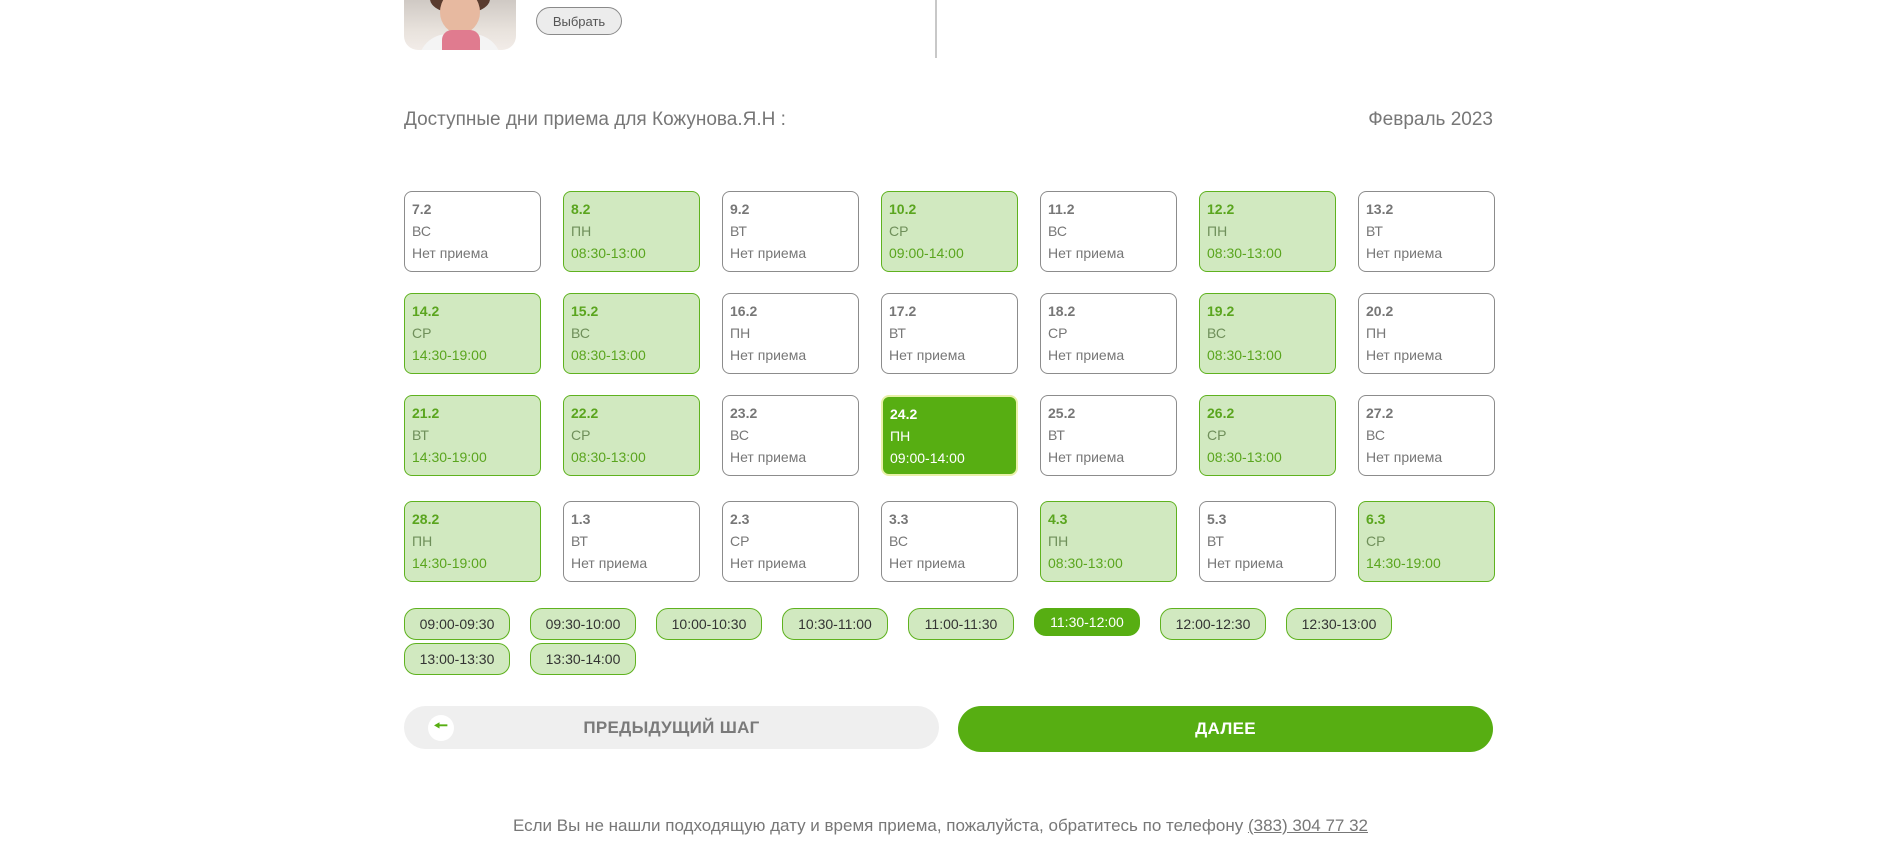 The height and width of the screenshot is (863, 1881). I want to click on phone-link: (383) 304 77 32, so click(1308, 825).